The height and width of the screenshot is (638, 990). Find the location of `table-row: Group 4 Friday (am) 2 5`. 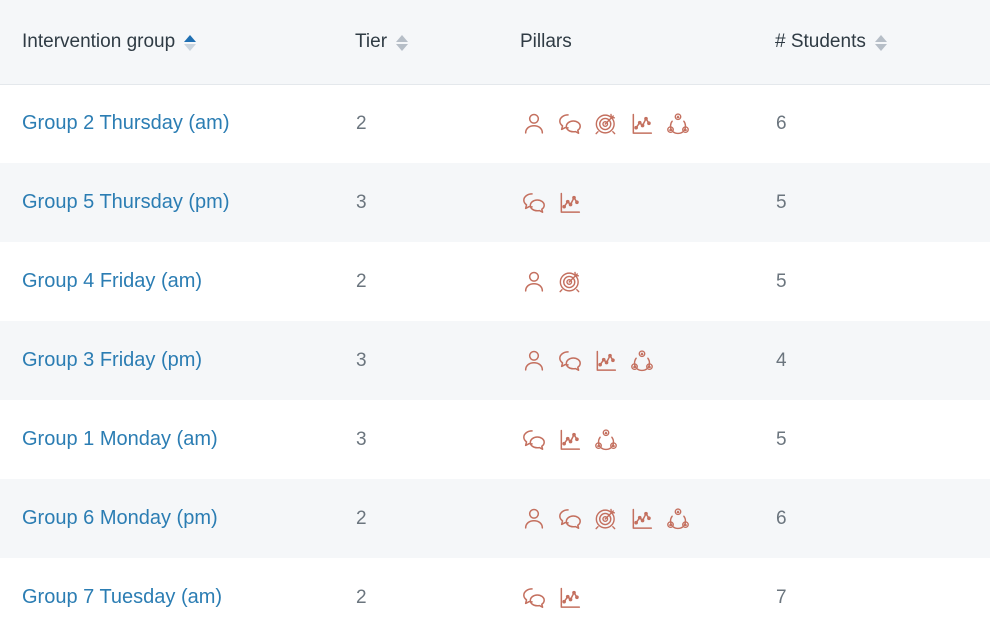

table-row: Group 4 Friday (am) 2 5 is located at coordinates (495, 281).